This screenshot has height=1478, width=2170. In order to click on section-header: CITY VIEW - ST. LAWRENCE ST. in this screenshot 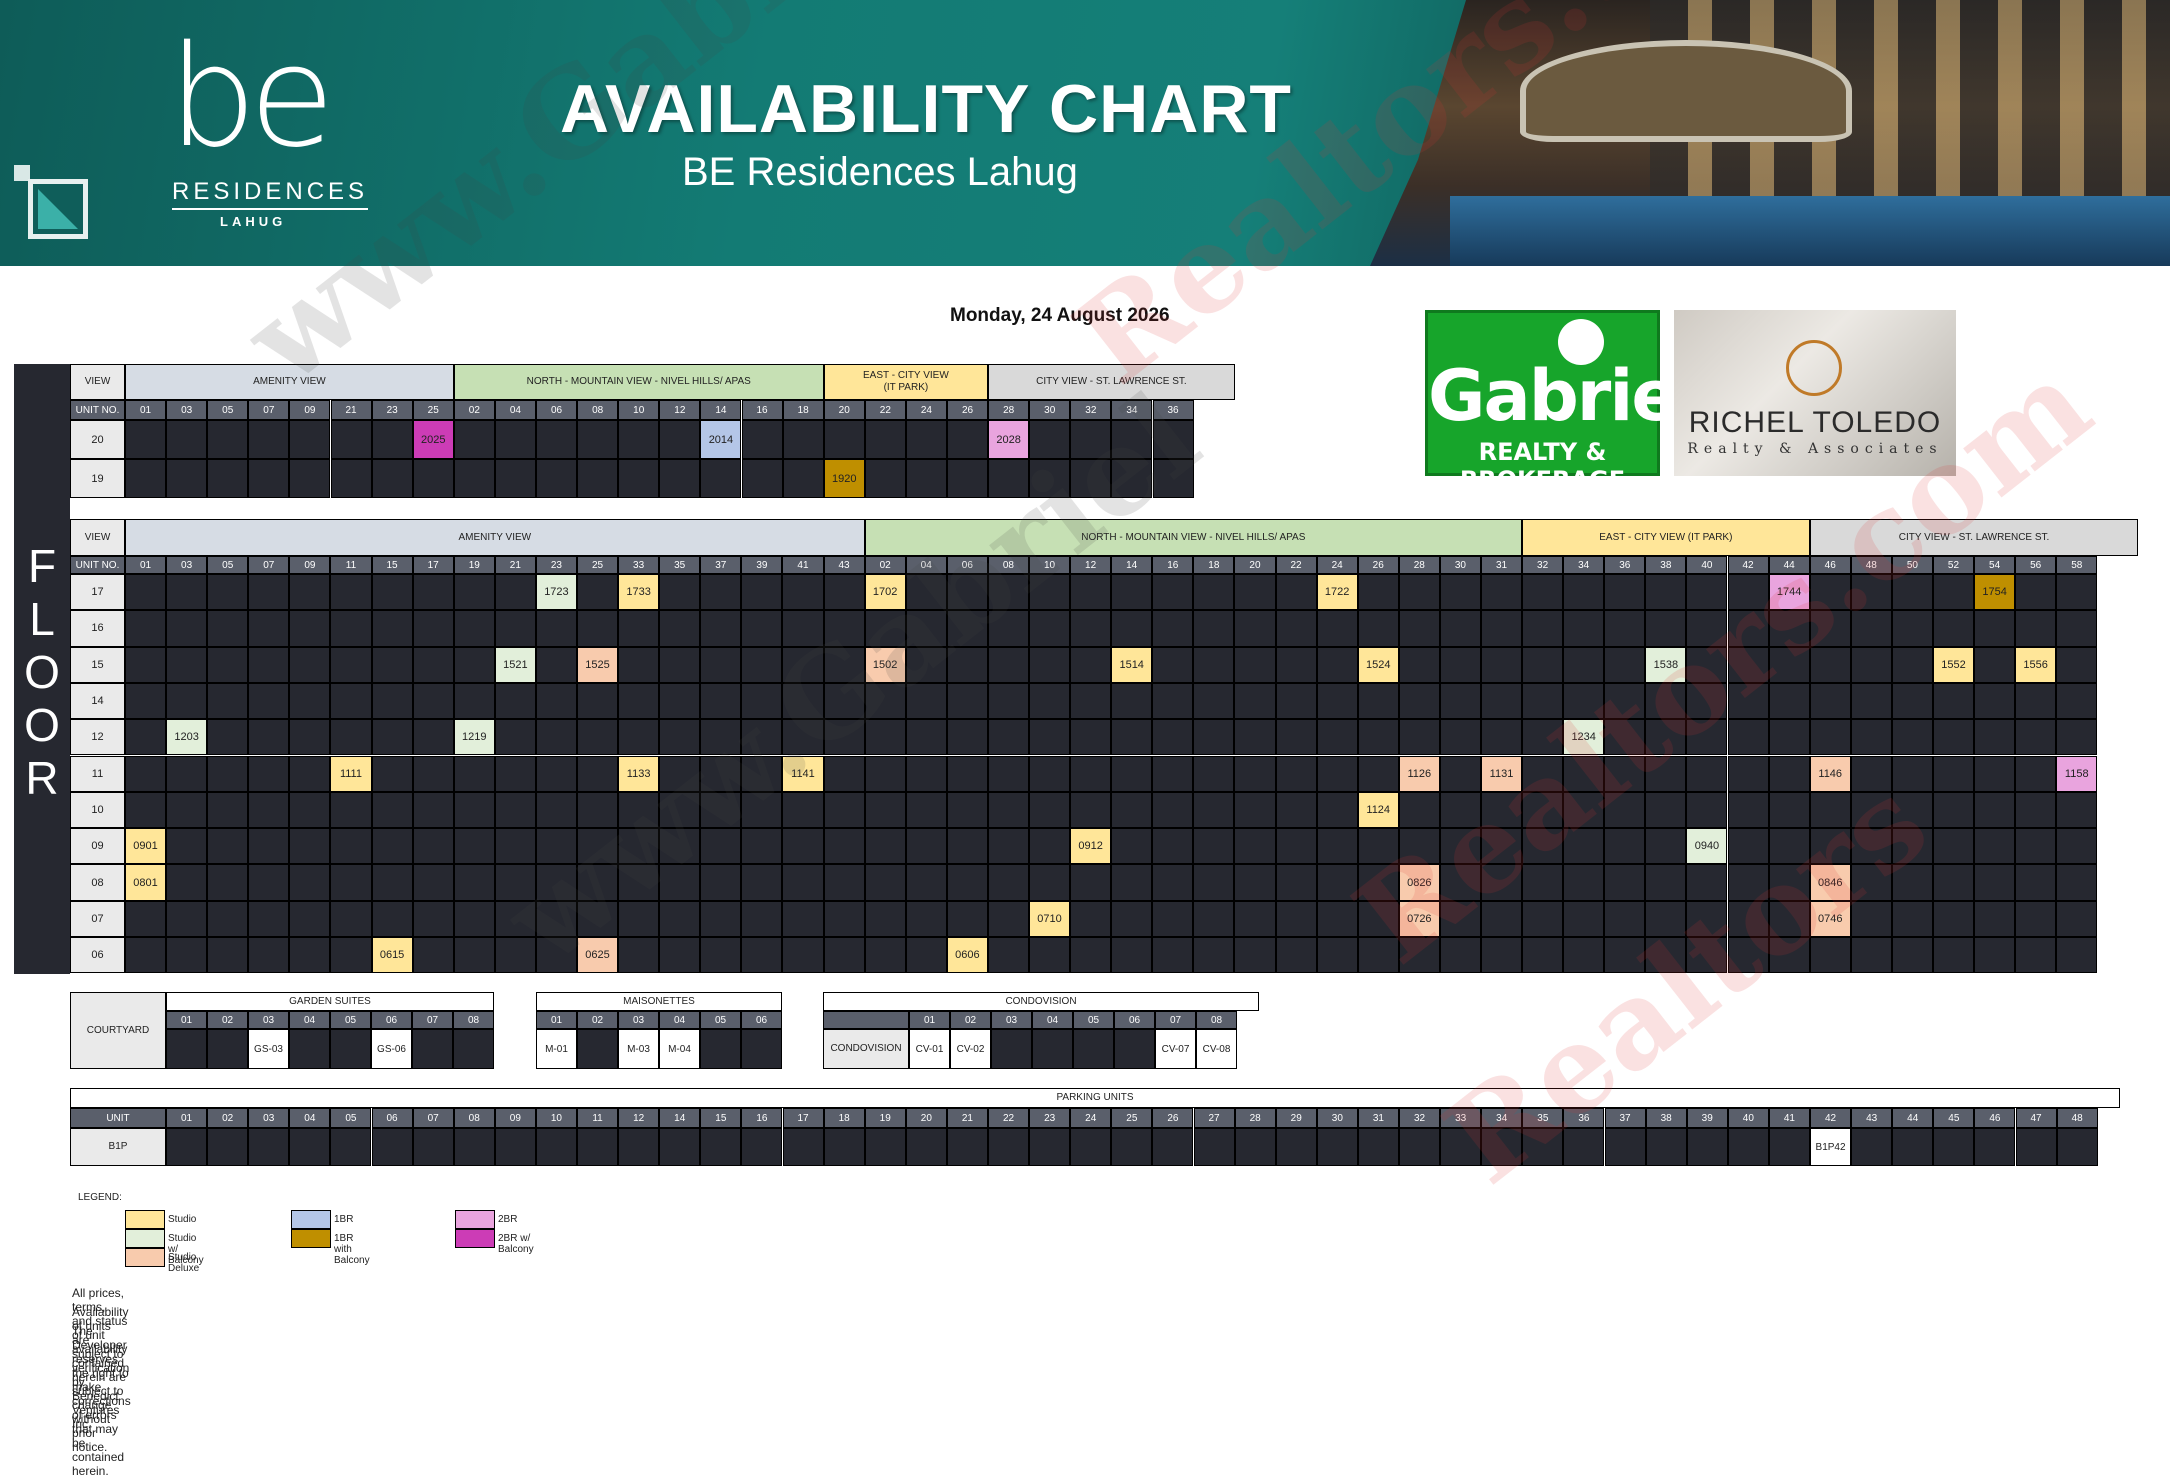, I will do `click(1111, 382)`.